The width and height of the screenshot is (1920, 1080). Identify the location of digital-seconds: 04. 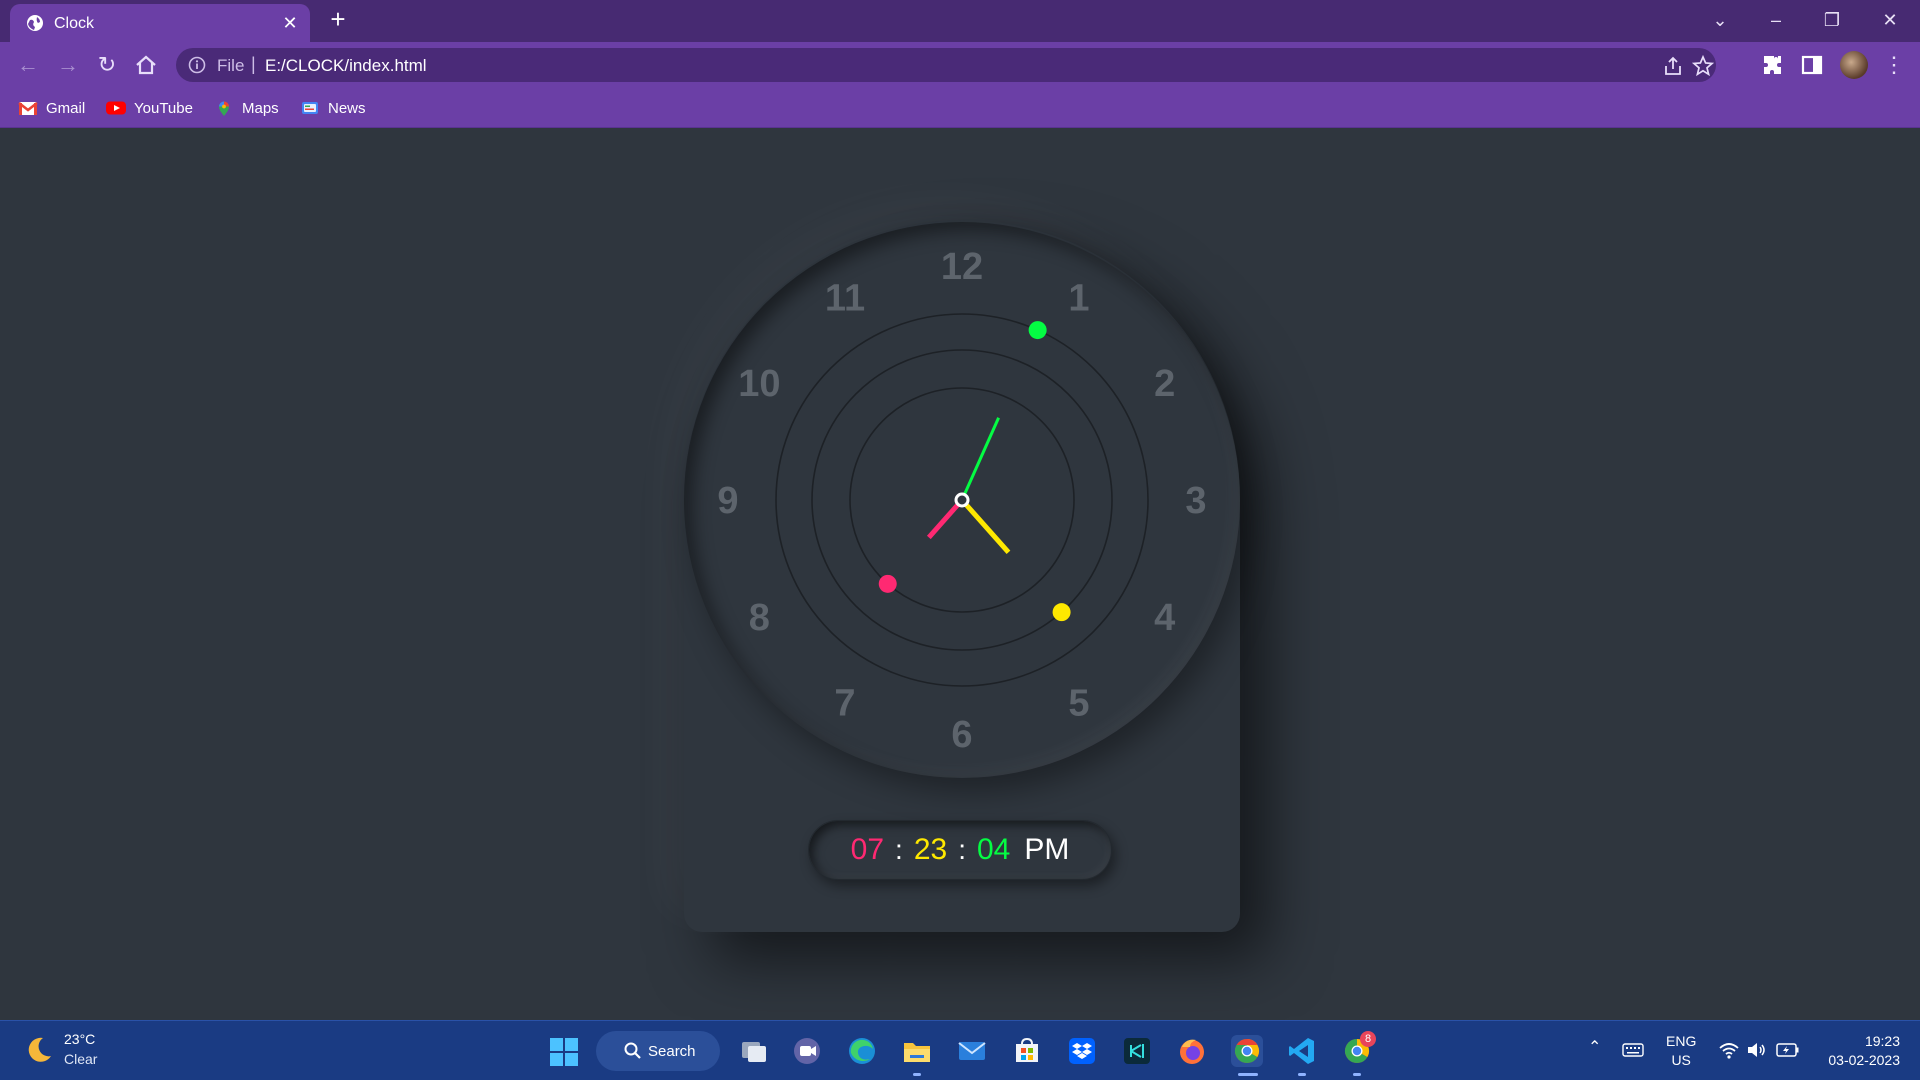
(993, 849).